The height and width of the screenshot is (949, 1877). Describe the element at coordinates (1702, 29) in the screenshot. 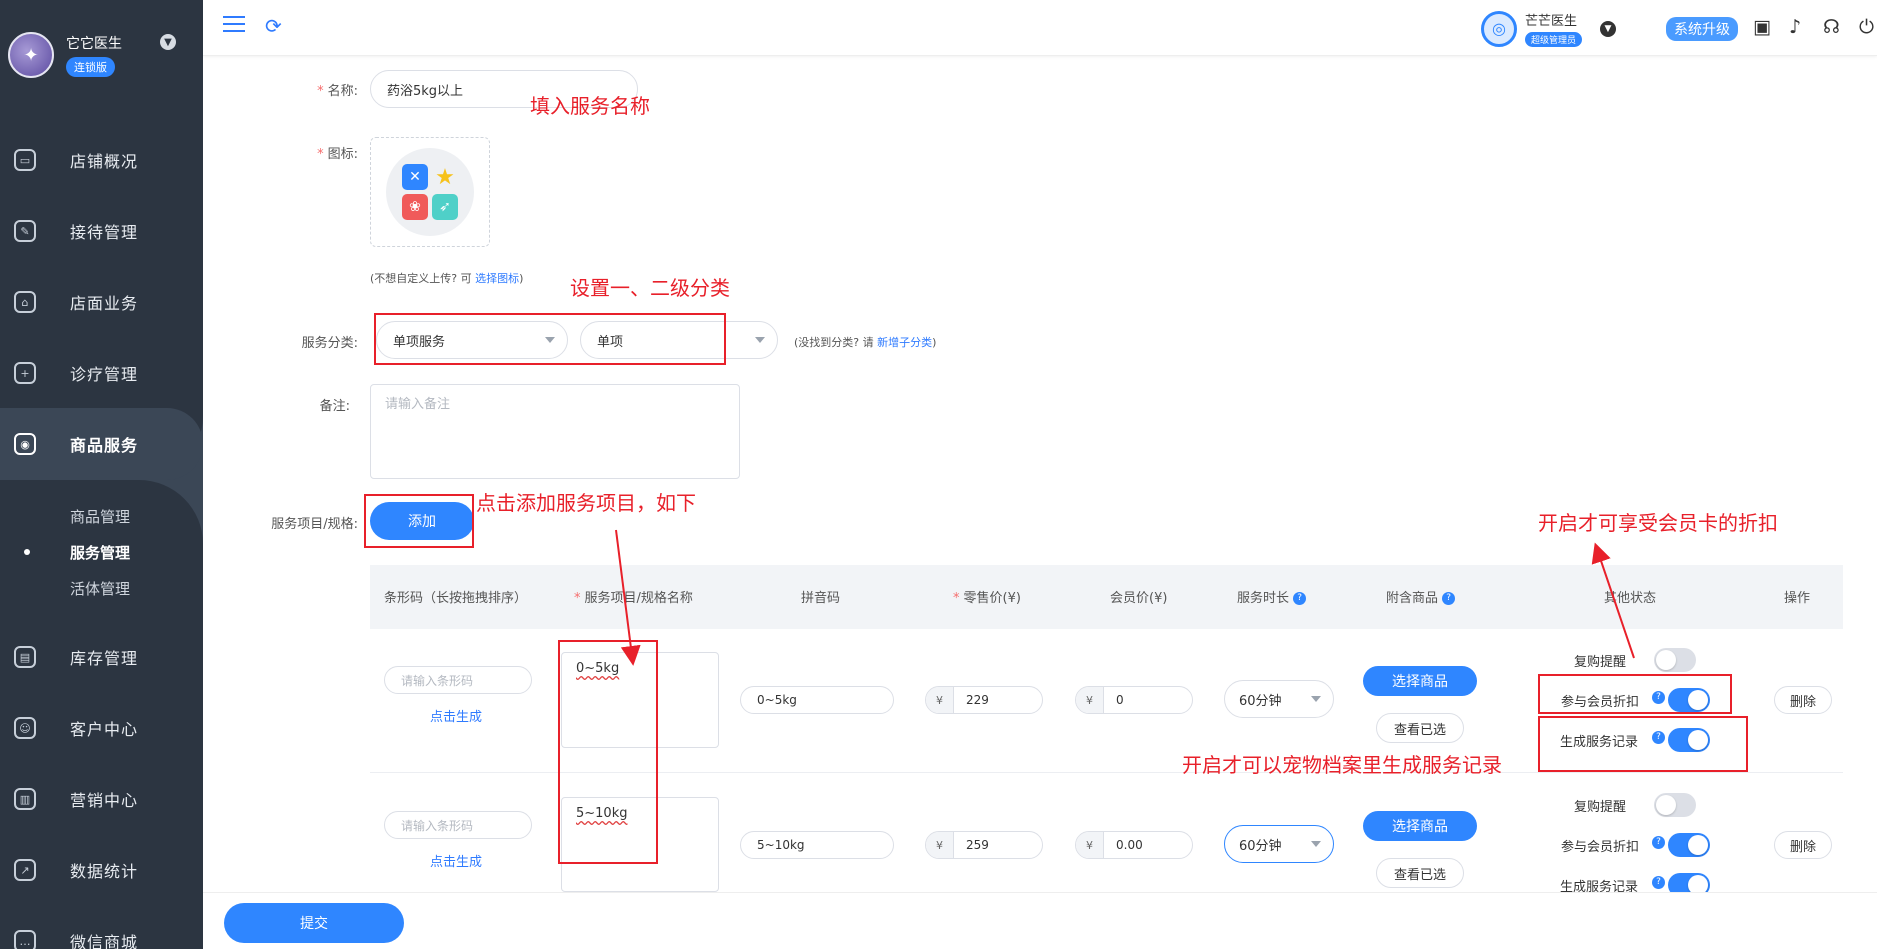

I see `upgrade-button: 系统升级` at that location.